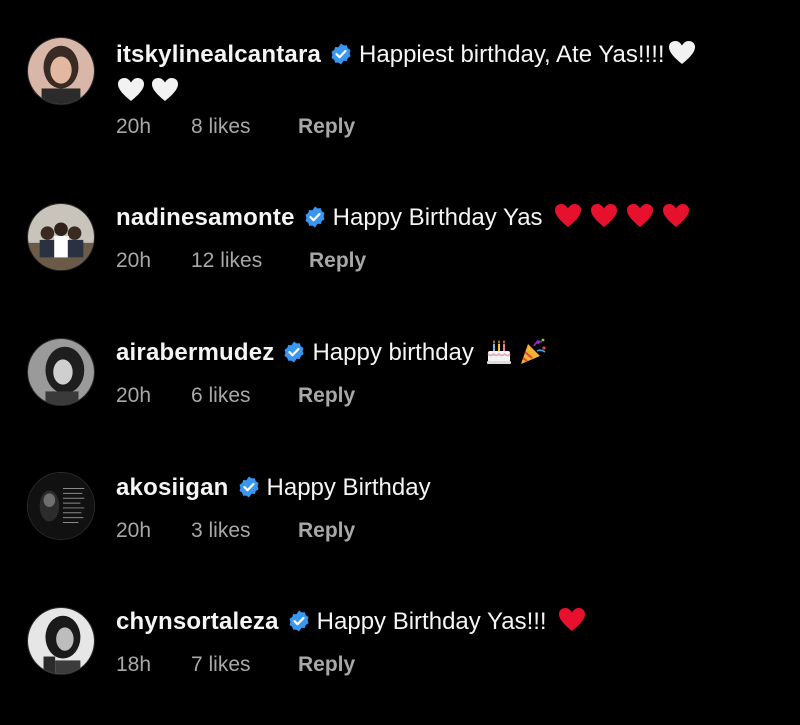 The image size is (800, 725). What do you see at coordinates (197, 621) in the screenshot?
I see `comment-username: chynsortaleza` at bounding box center [197, 621].